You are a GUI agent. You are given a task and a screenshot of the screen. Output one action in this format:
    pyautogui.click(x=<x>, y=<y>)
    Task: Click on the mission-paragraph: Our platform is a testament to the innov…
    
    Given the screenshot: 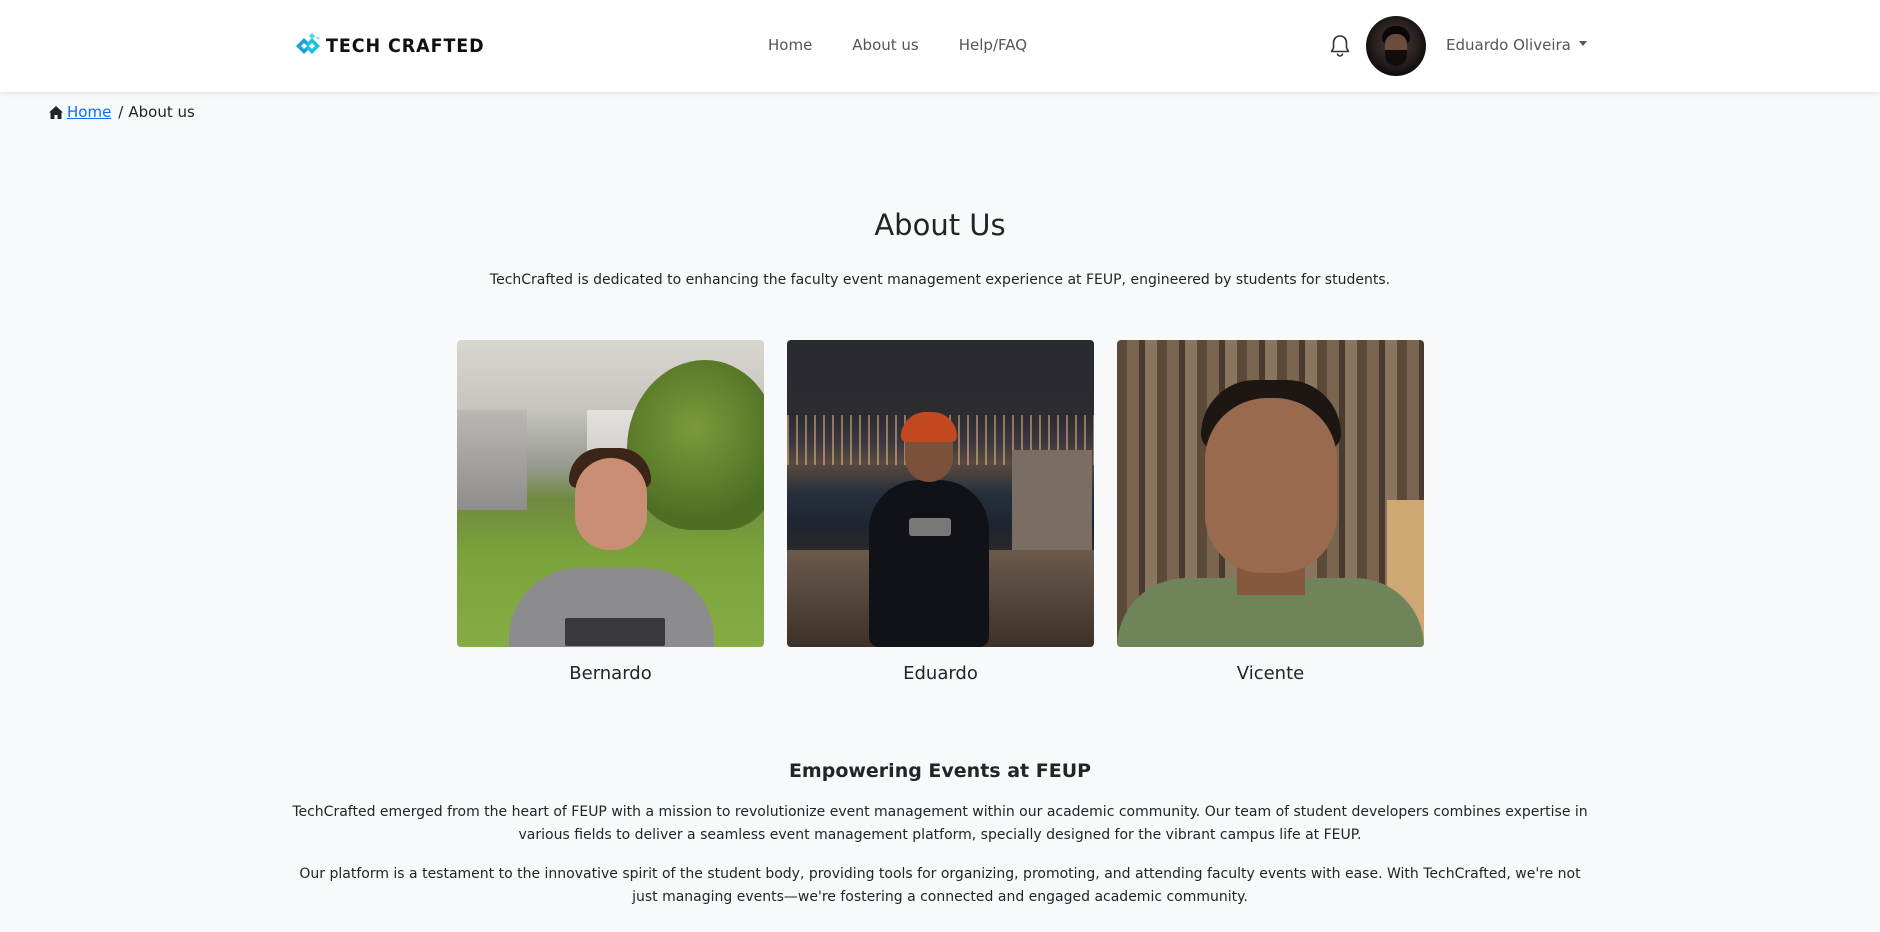 What is the action you would take?
    pyautogui.click(x=940, y=885)
    